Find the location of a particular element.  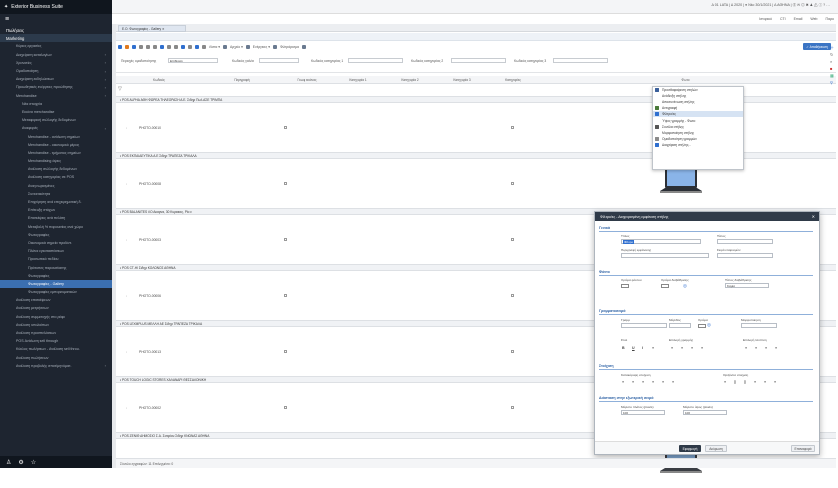

sidebar-item: Πρότυπες παρουσίασης is located at coordinates (56, 267).